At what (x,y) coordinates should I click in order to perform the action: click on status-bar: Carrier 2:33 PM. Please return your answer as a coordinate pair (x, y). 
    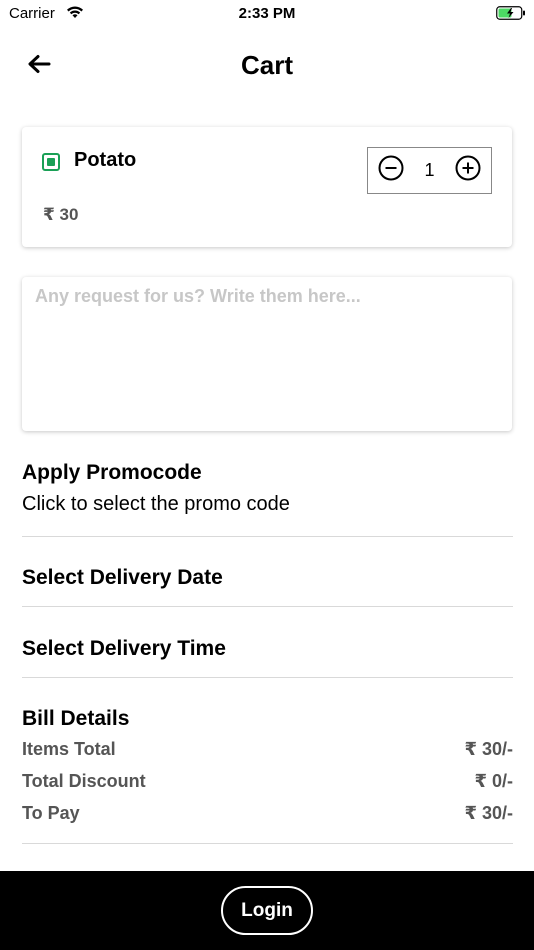
    Looking at the image, I should click on (267, 14).